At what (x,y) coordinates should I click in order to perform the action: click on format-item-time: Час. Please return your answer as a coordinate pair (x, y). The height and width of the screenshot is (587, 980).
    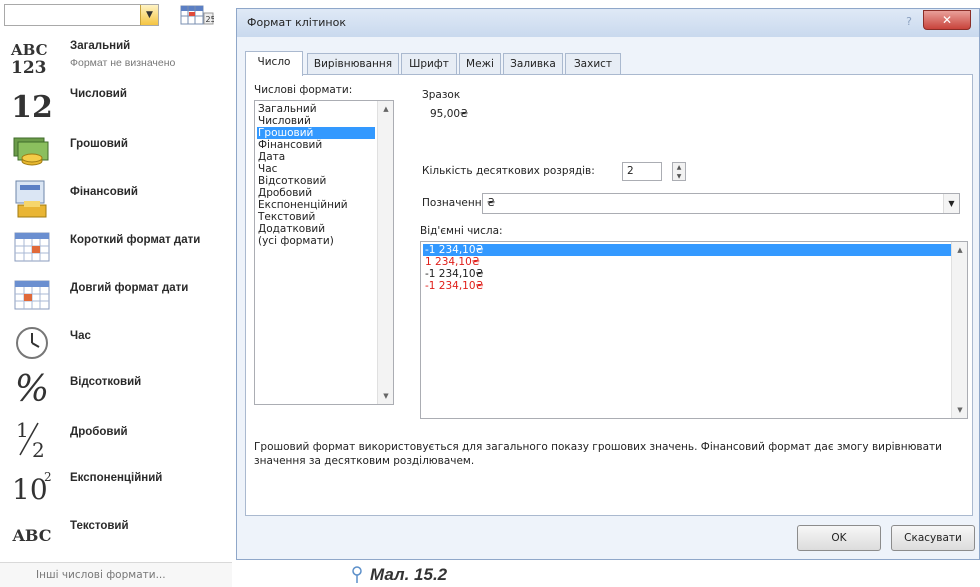
    Looking at the image, I should click on (116, 344).